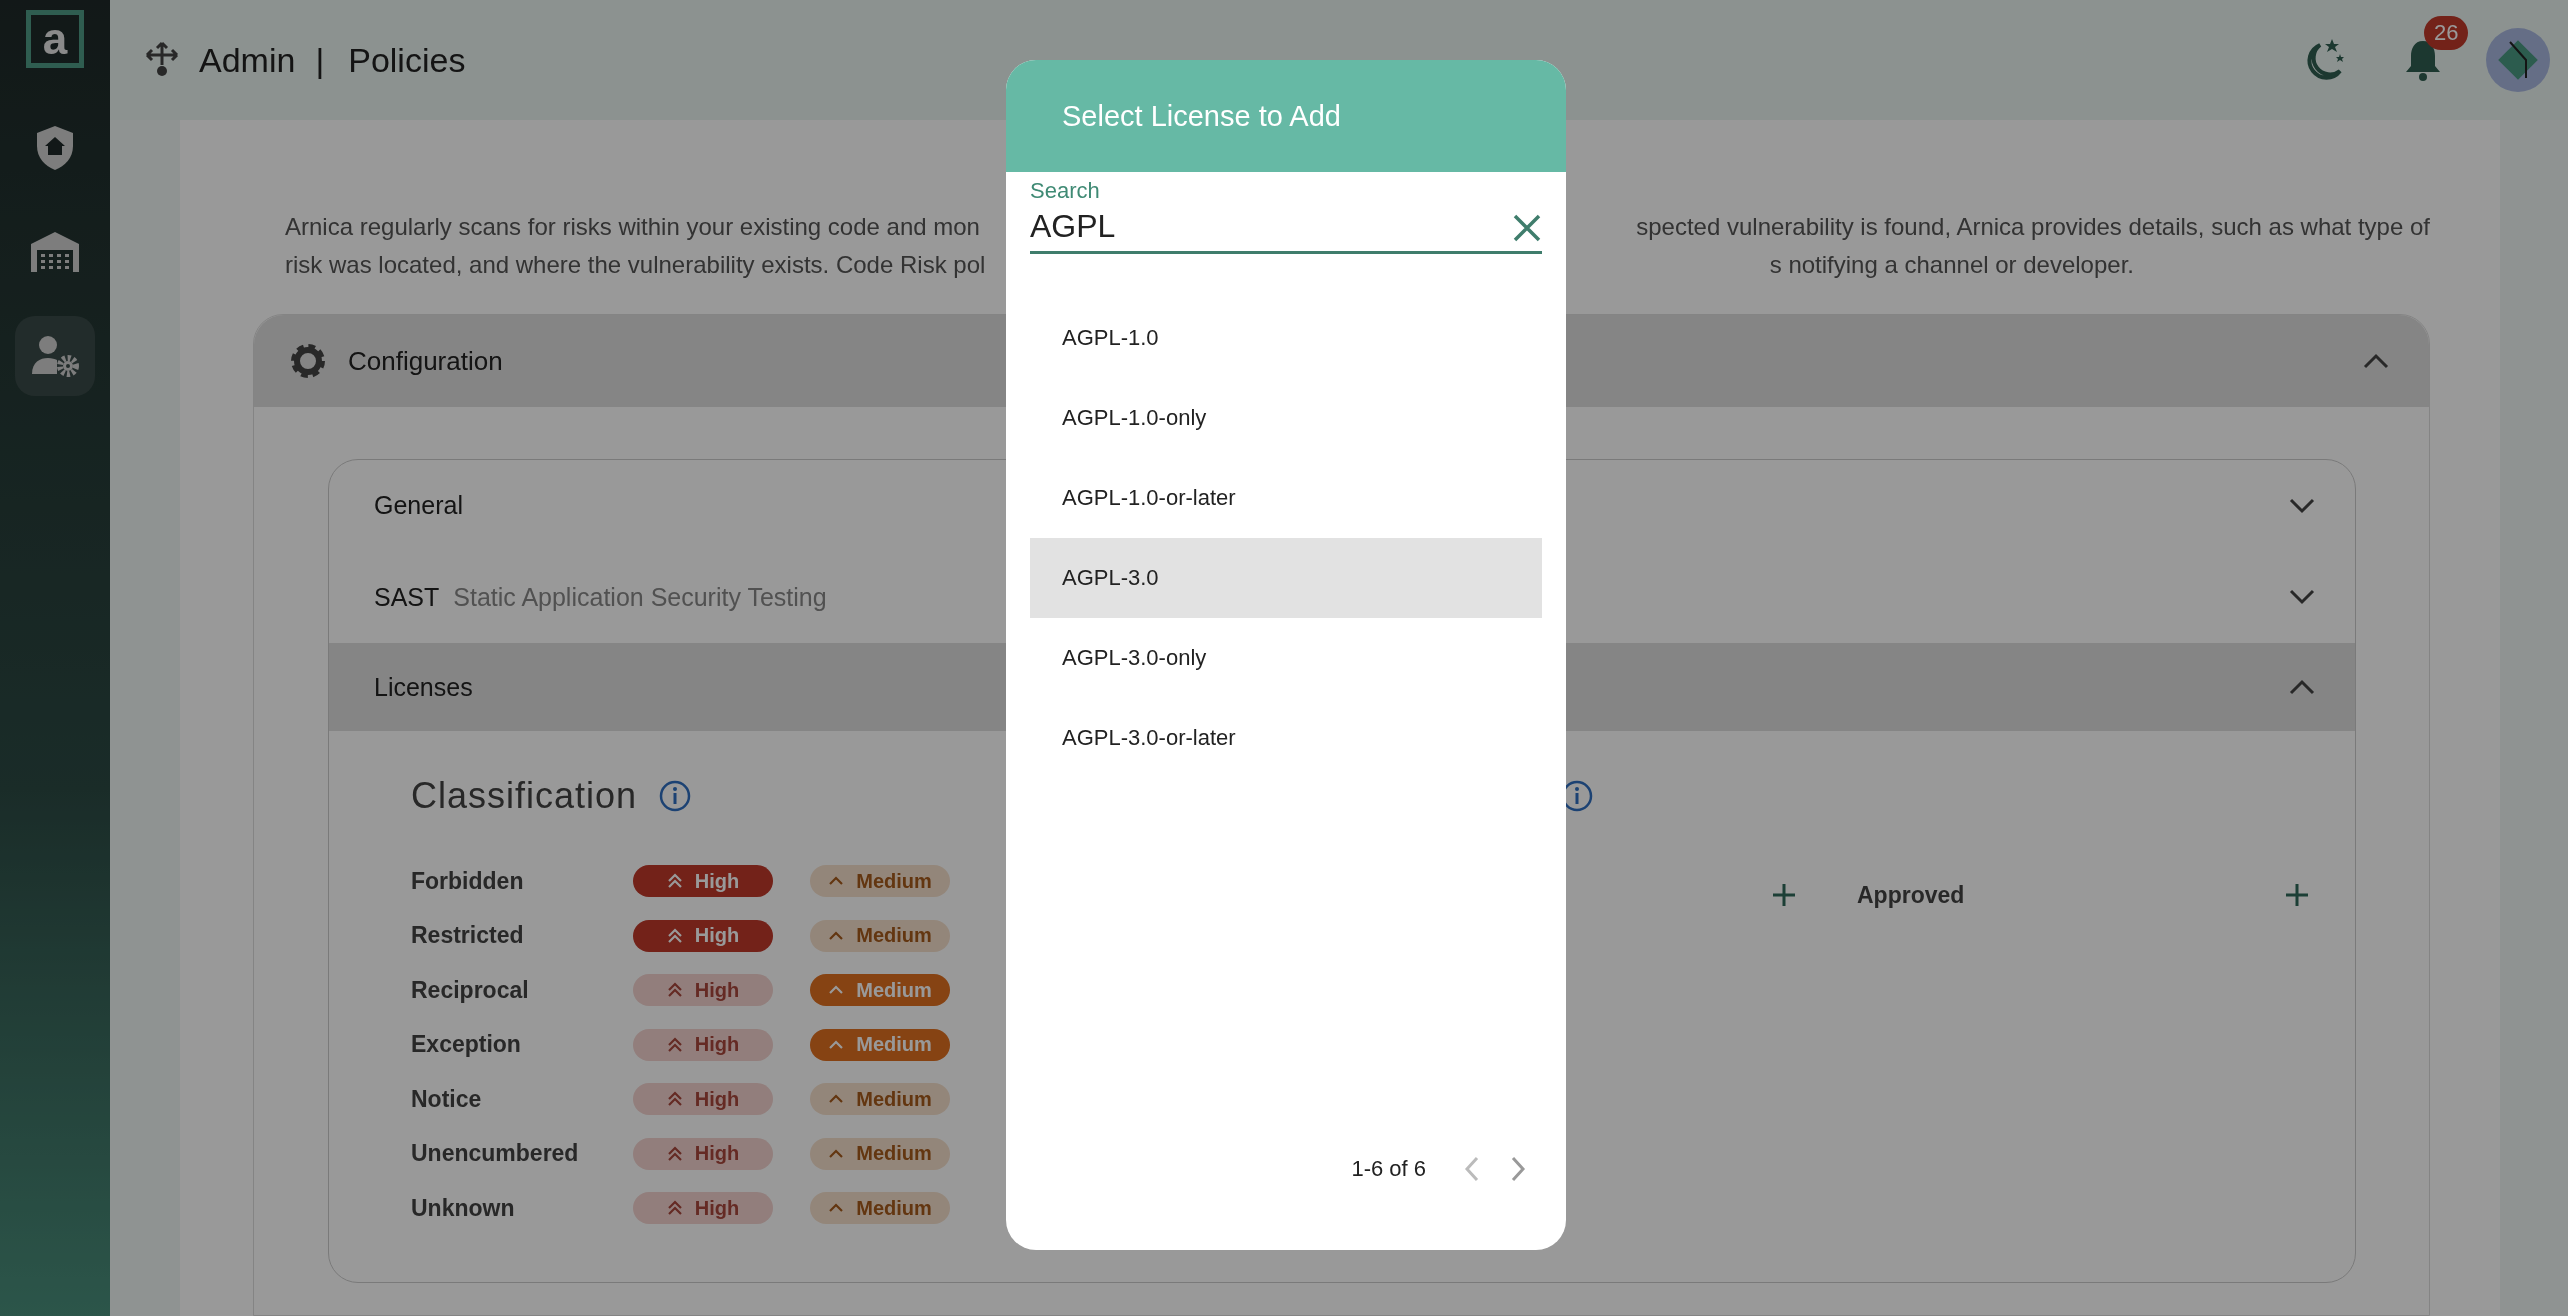 This screenshot has width=2568, height=1316. What do you see at coordinates (635, 265) in the screenshot?
I see `description-text: risk was located, and where the vulnerability exists. Code Risk pol` at bounding box center [635, 265].